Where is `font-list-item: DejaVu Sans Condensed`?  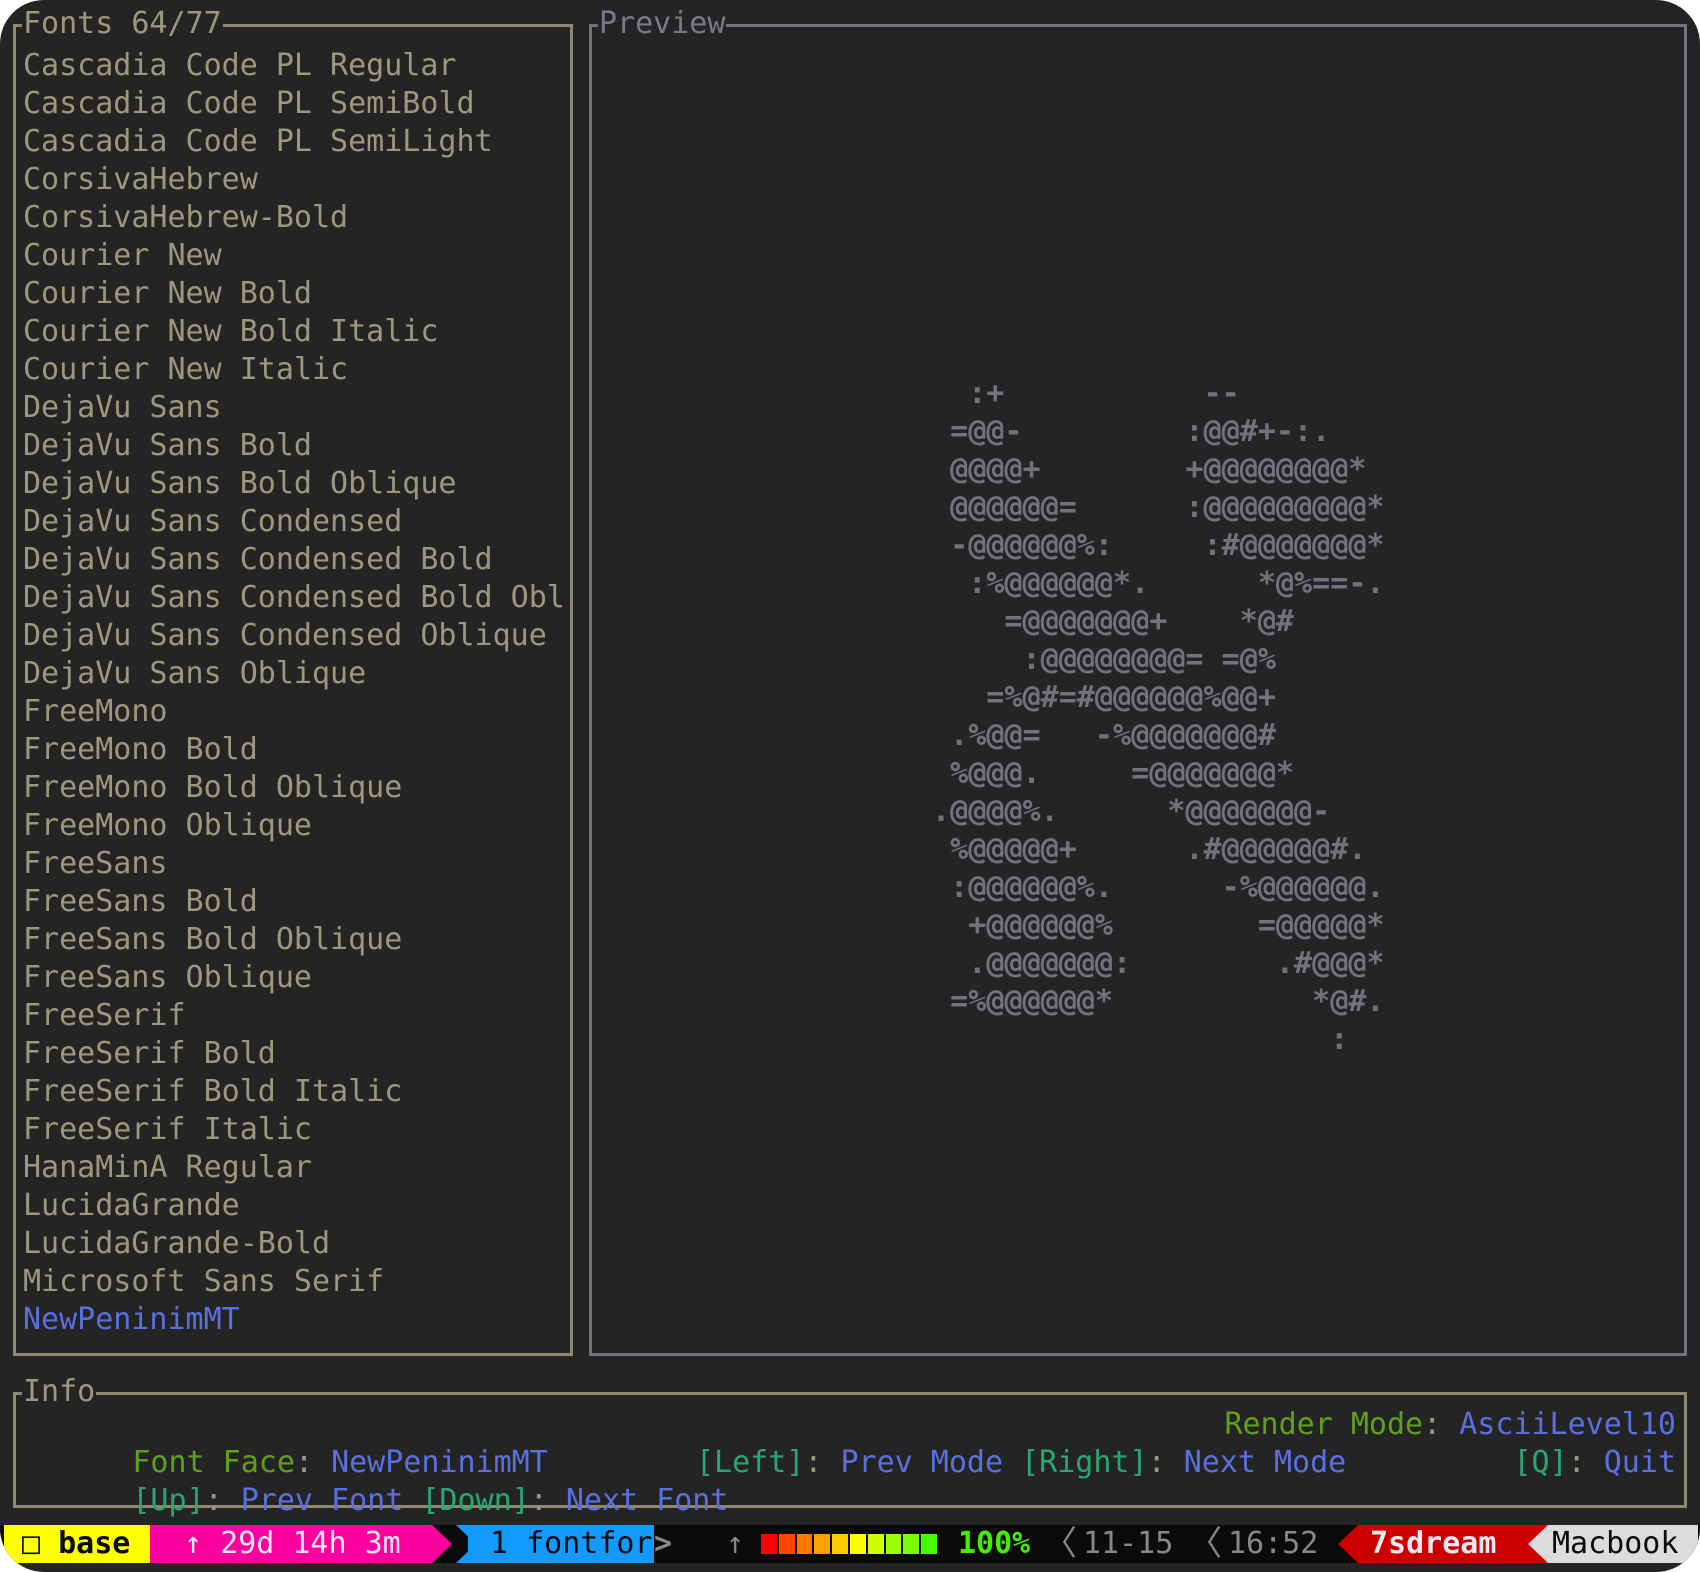 font-list-item: DejaVu Sans Condensed is located at coordinates (294, 522).